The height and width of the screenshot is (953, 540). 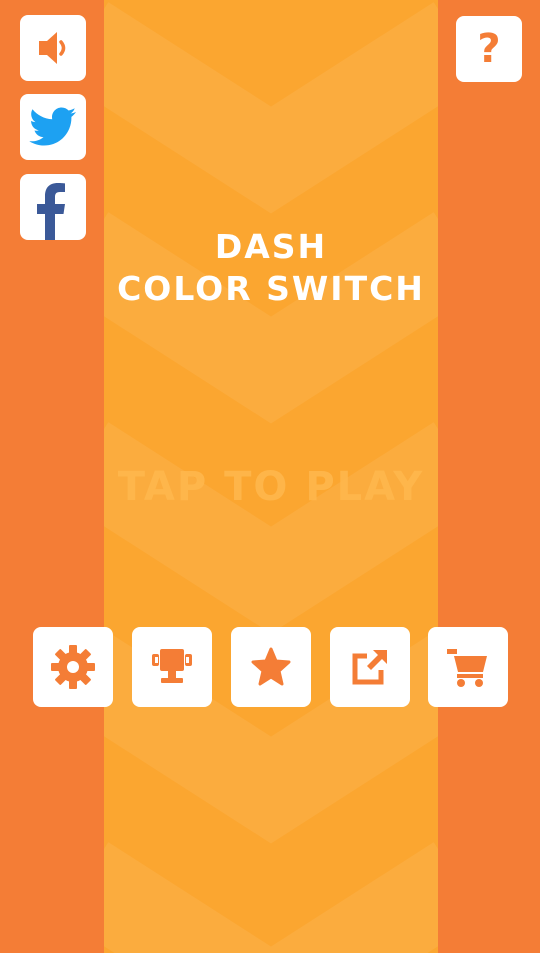 I want to click on sound-button, so click(x=53, y=48).